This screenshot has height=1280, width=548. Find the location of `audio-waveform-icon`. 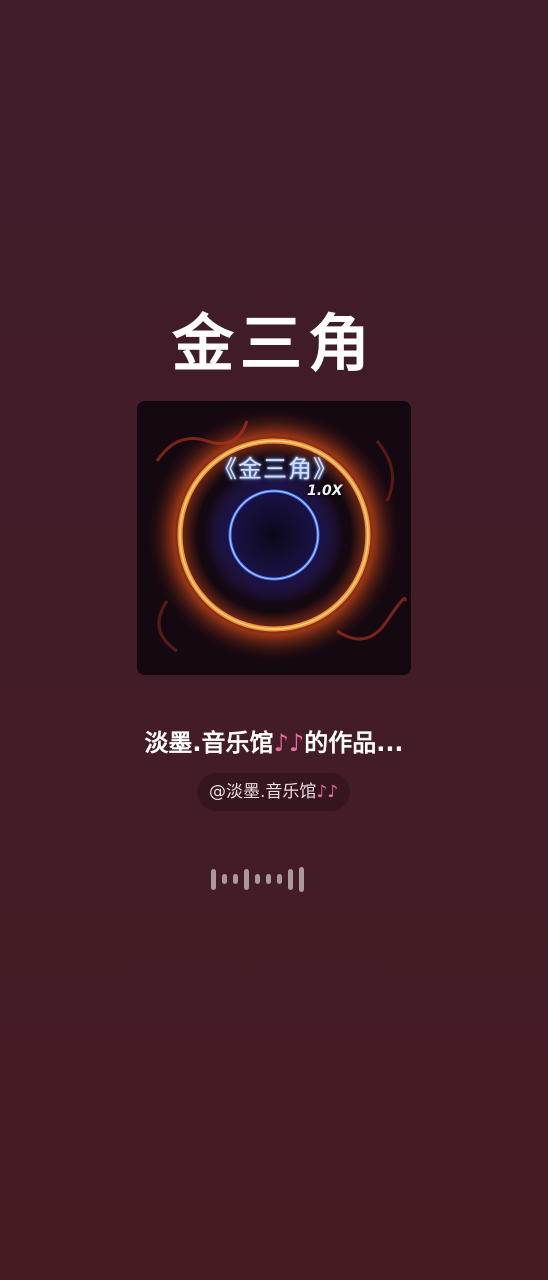

audio-waveform-icon is located at coordinates (275, 879).